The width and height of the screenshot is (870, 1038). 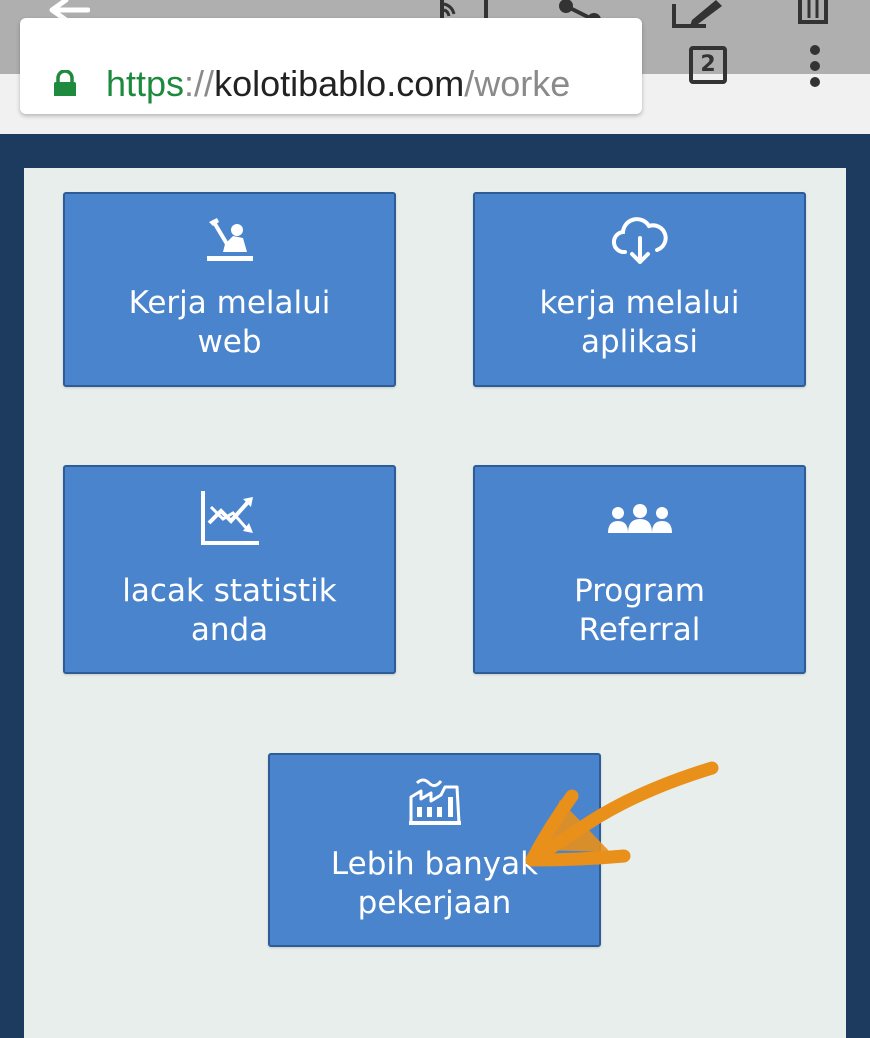 I want to click on tile-more-work: Lebih banyak pekerjaan, so click(x=434, y=850).